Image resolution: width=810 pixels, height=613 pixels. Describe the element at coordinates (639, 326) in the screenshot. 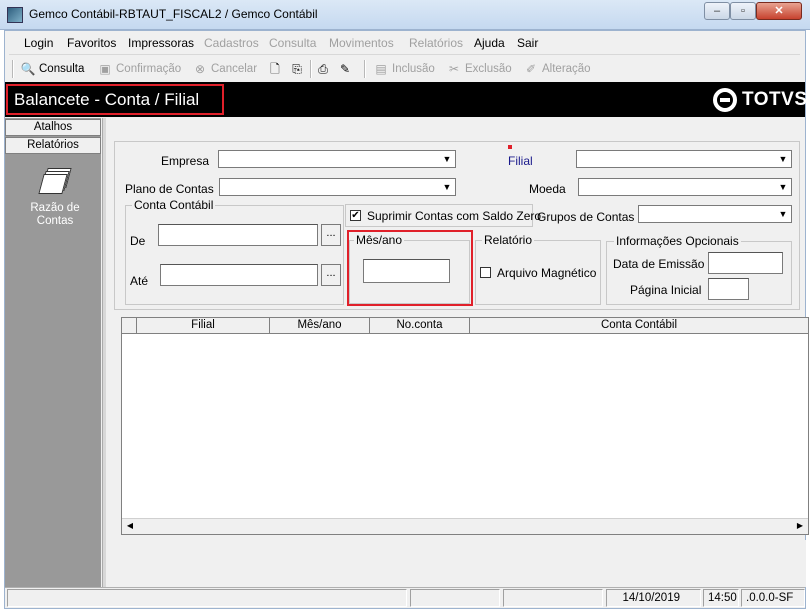

I see `grid-header-conta-contabil: Conta Contábil` at that location.